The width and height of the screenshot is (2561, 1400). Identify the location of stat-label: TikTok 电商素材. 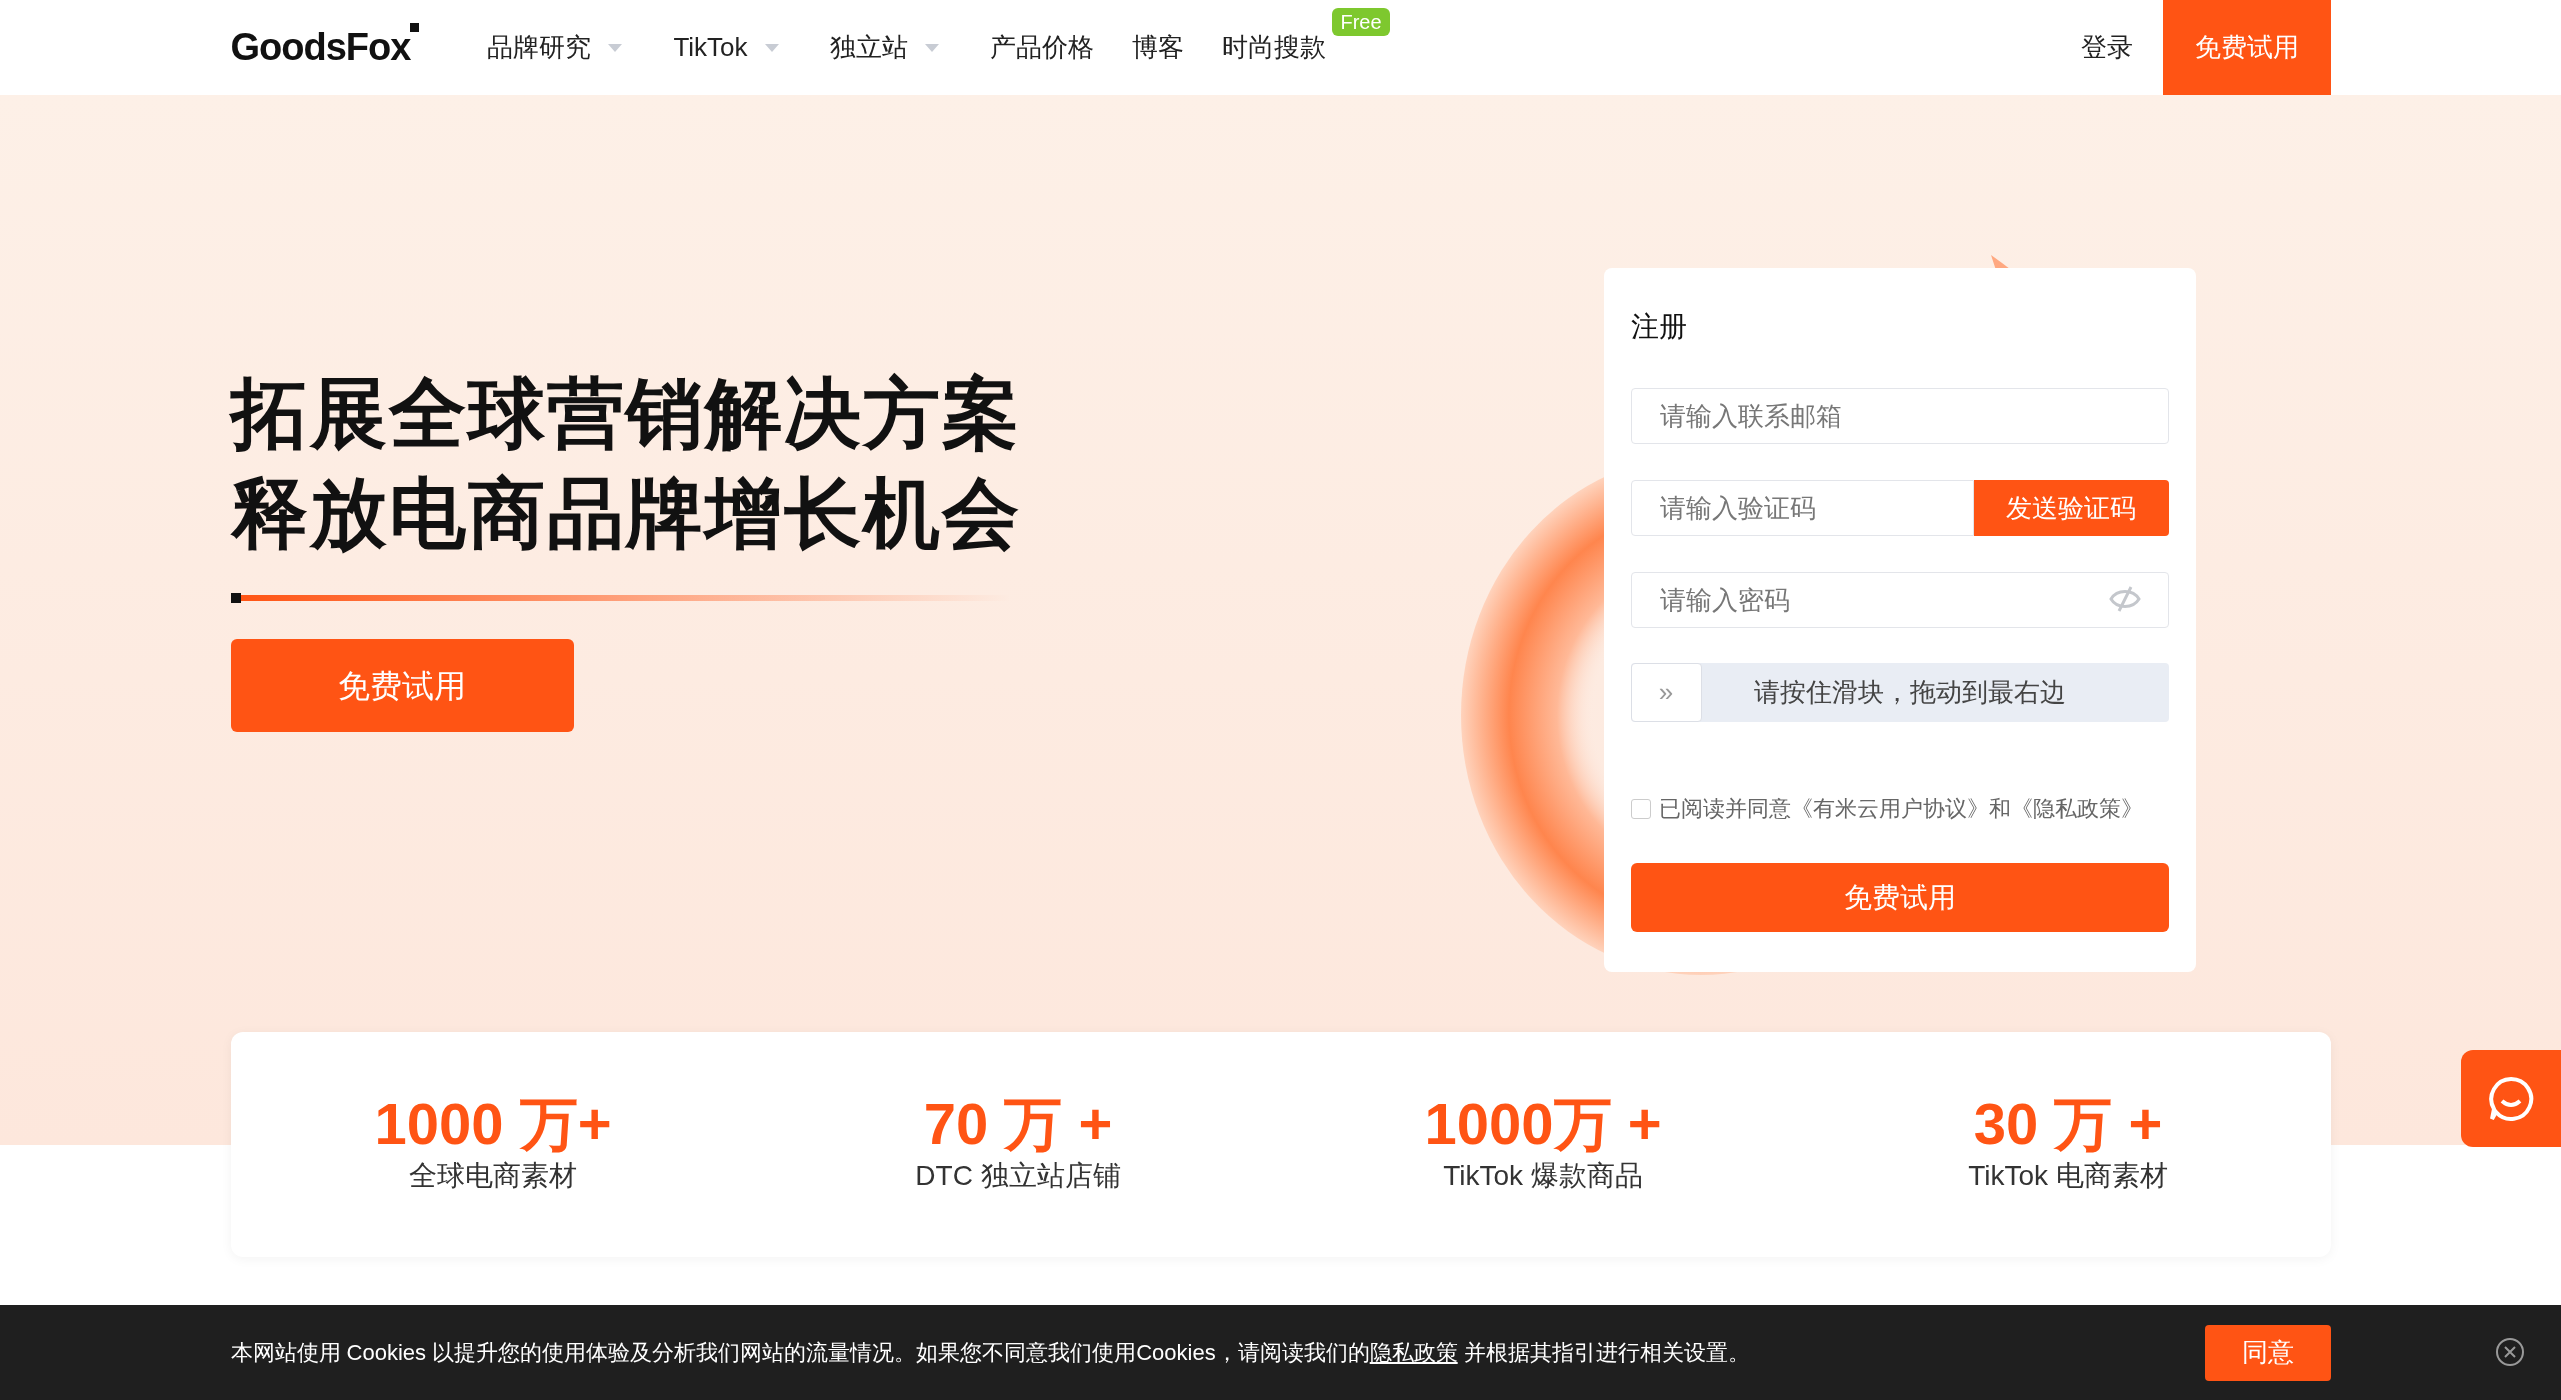
(2068, 1176).